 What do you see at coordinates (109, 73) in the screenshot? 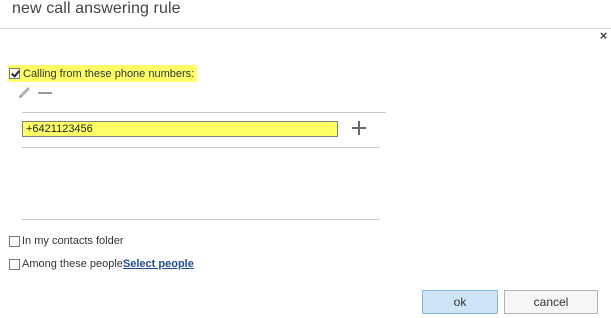
I see `calling-from-label: Calling from these phone numbers:` at bounding box center [109, 73].